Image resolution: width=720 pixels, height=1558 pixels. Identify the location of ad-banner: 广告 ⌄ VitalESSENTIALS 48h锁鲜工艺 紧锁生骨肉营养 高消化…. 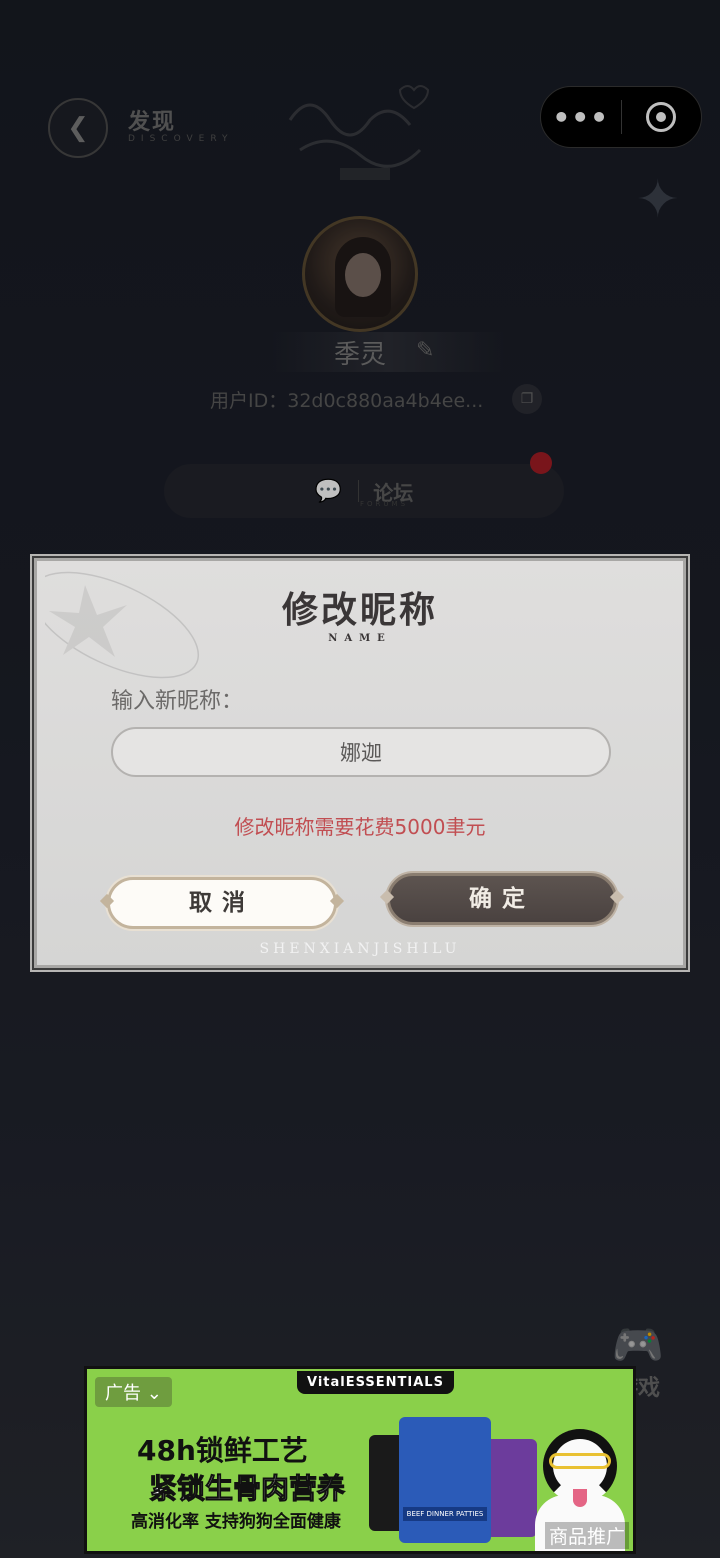
(360, 1460).